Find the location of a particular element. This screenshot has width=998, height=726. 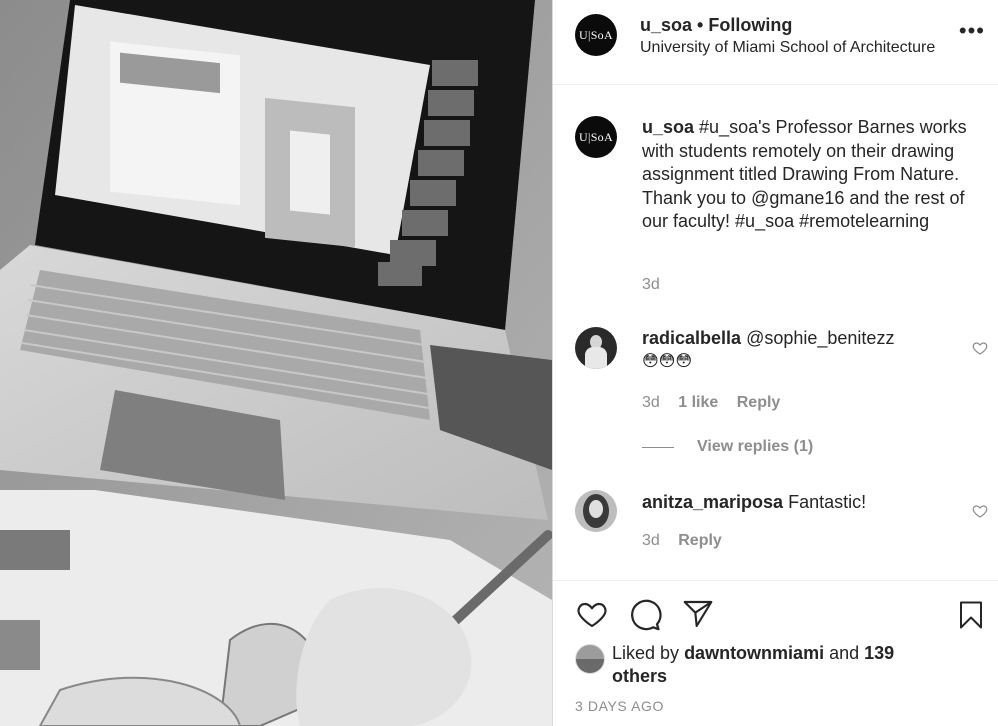

comment-text: Fantastic! is located at coordinates (827, 502).